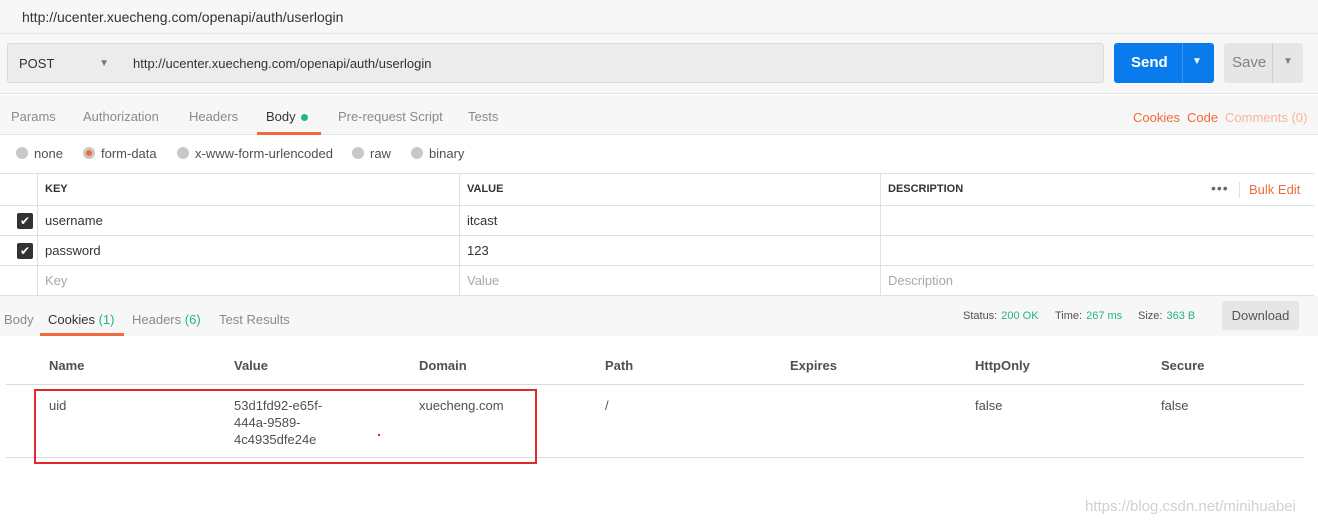 This screenshot has height=525, width=1318. What do you see at coordinates (213, 116) in the screenshot?
I see `tab-headers: Headers` at bounding box center [213, 116].